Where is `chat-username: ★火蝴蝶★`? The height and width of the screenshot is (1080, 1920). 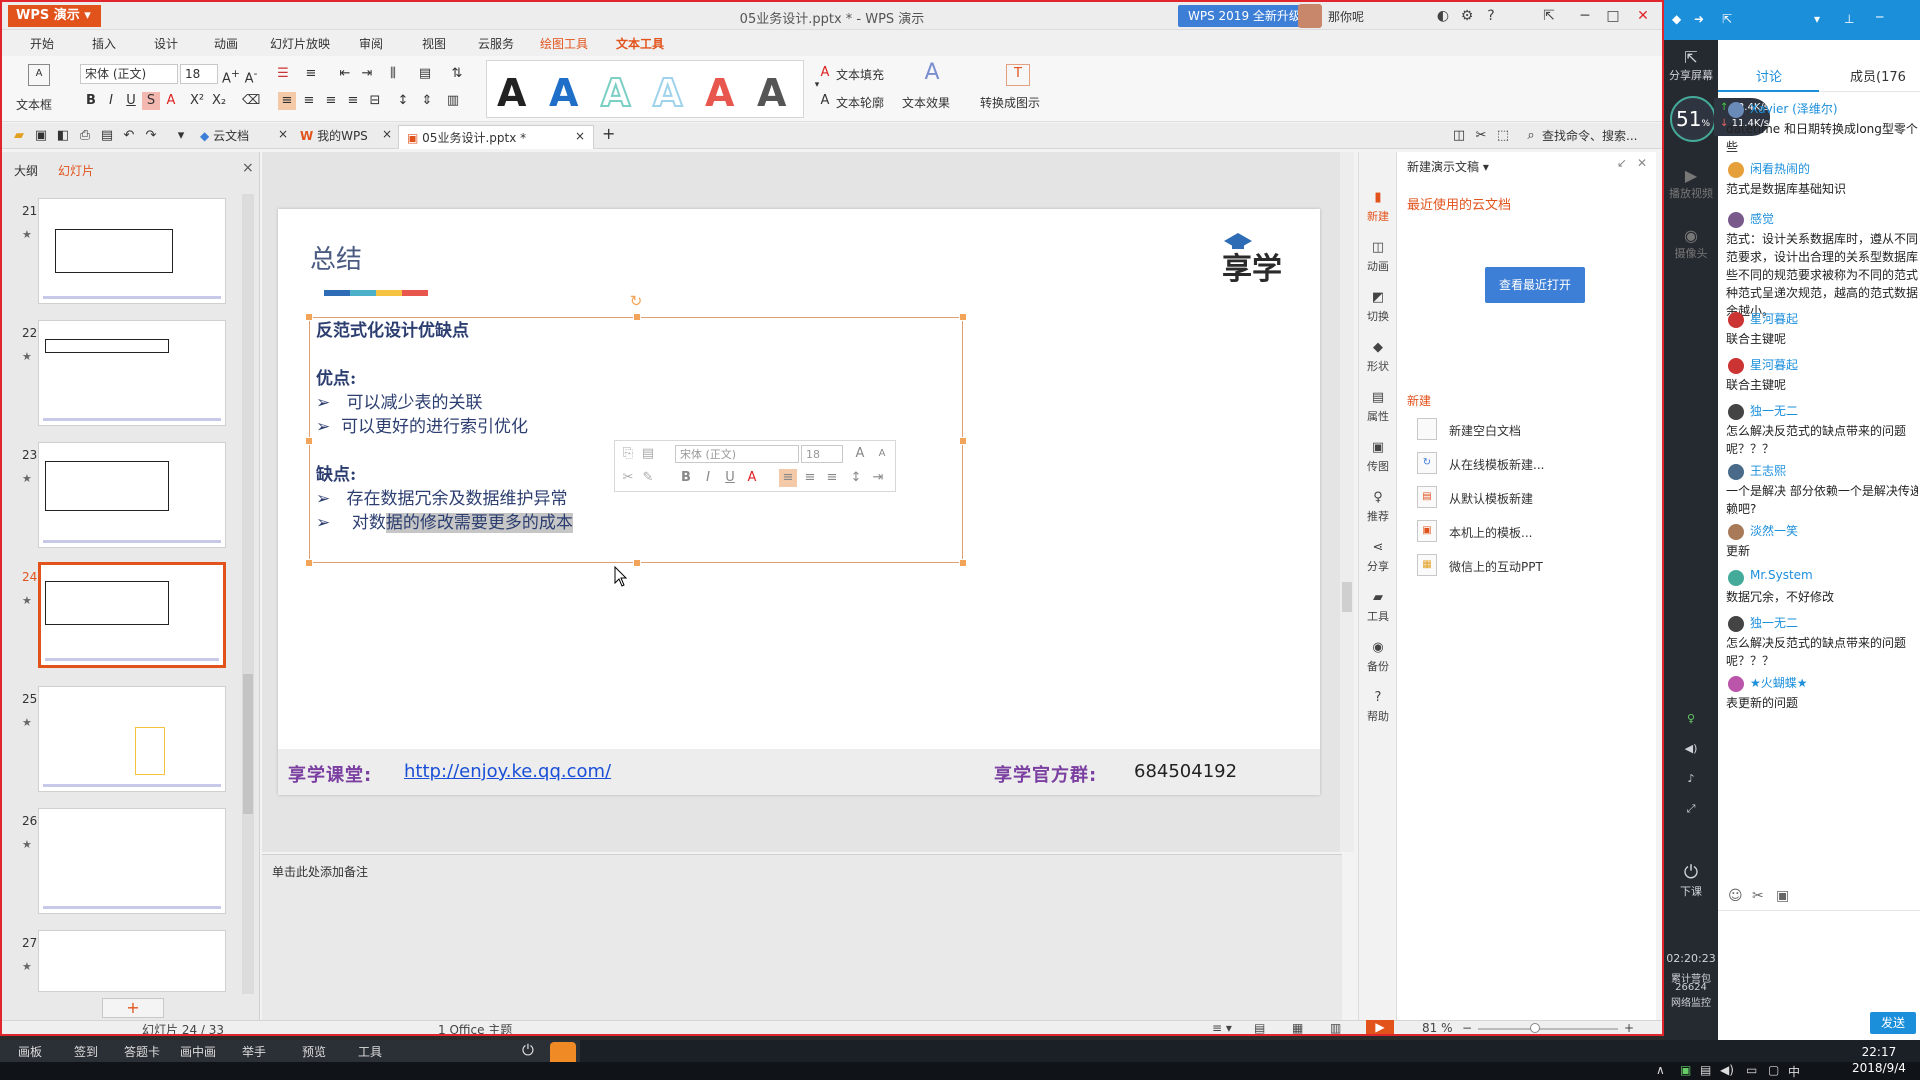 chat-username: ★火蝴蝶★ is located at coordinates (1779, 682).